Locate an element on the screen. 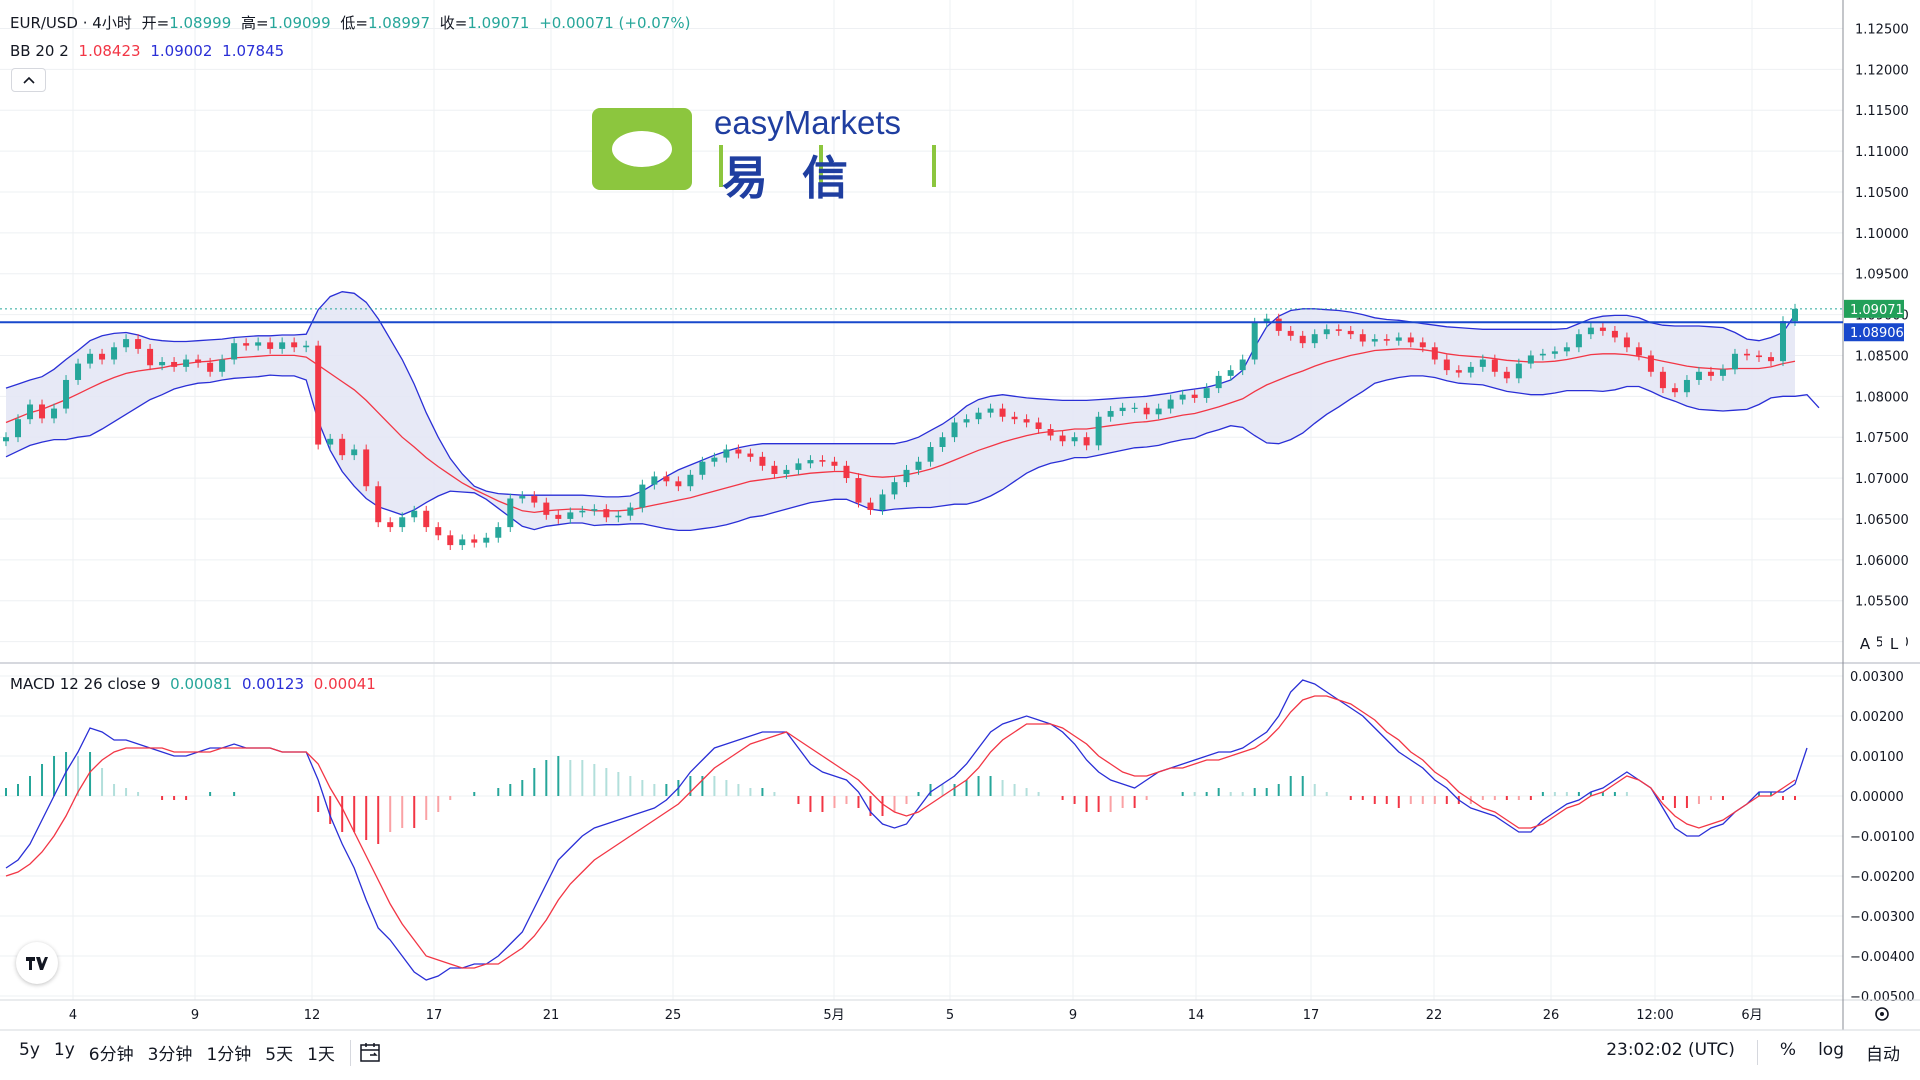 Image resolution: width=1920 pixels, height=1080 pixels. macd-histogram is located at coordinates (900, 798).